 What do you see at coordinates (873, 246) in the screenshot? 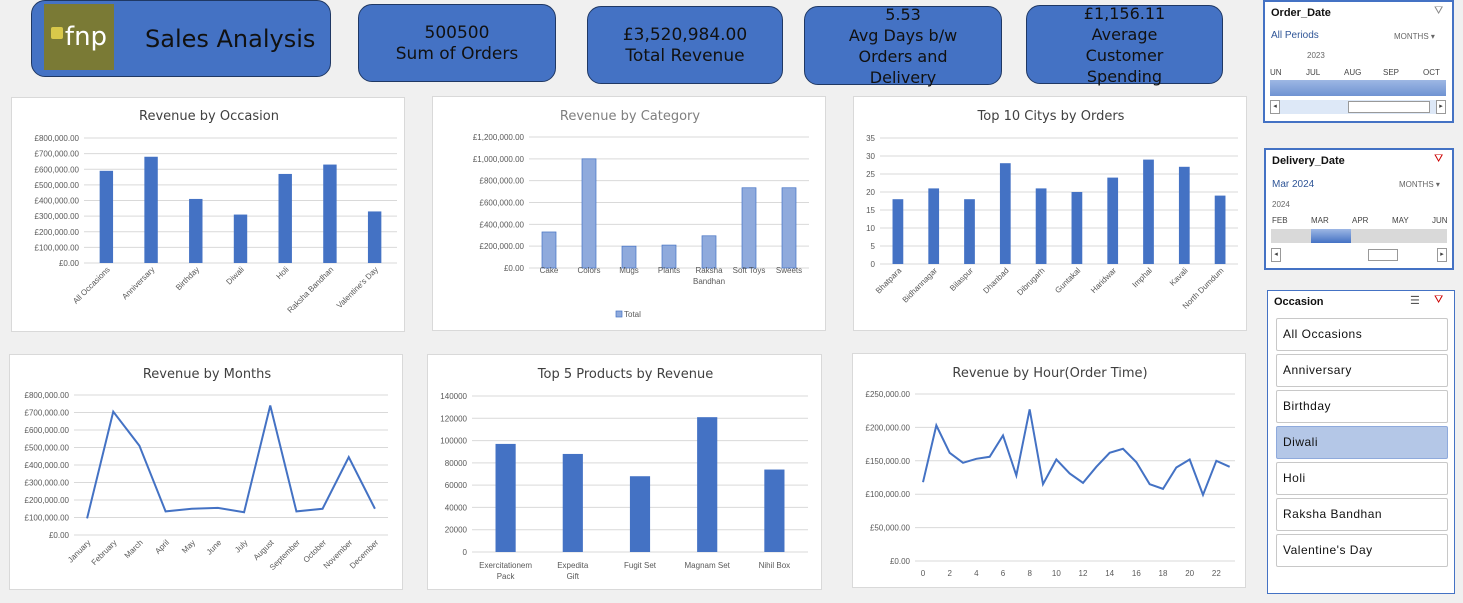
I see `y-tick-label: 5` at bounding box center [873, 246].